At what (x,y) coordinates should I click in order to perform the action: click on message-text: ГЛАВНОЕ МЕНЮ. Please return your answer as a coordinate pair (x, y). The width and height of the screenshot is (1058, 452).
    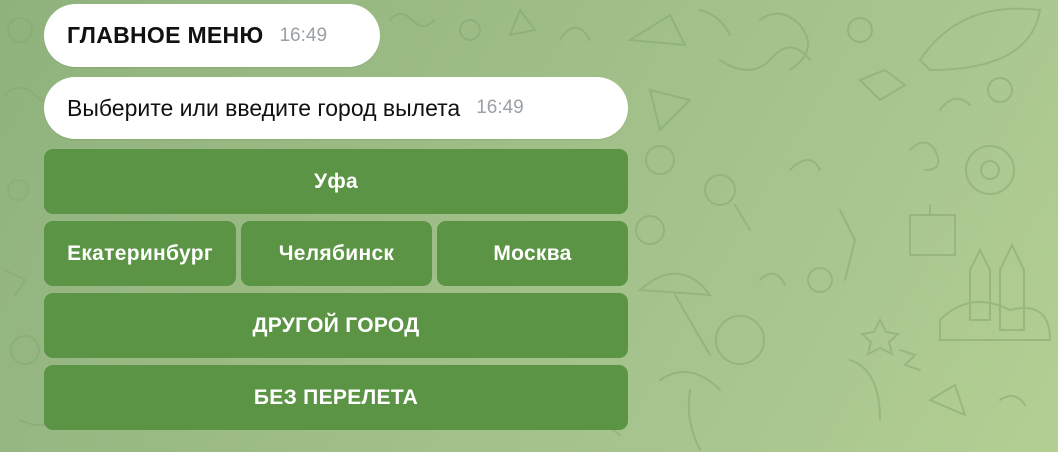
    Looking at the image, I should click on (165, 35).